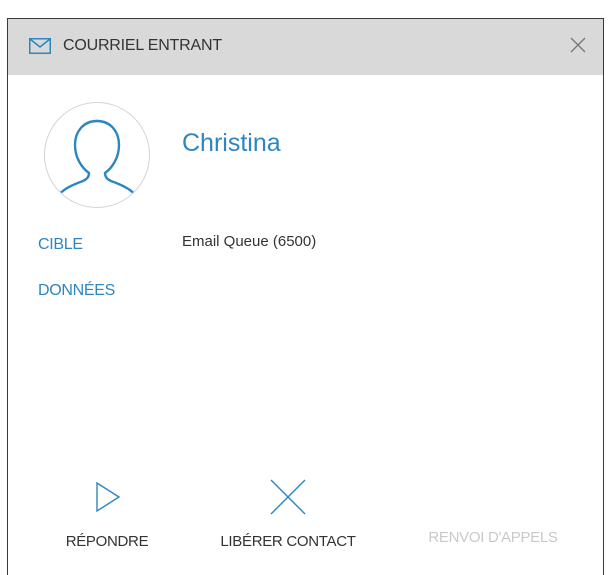 The width and height of the screenshot is (613, 575). Describe the element at coordinates (288, 541) in the screenshot. I see `release-contact-label: LIBÉRER CONTACT` at that location.